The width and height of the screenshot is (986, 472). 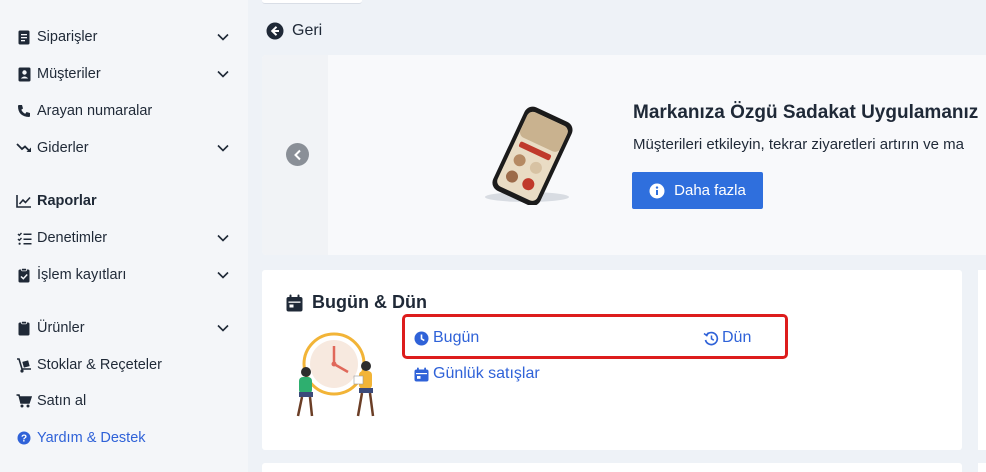 I want to click on sidebar-item-expenses: Giderler, so click(x=123, y=148).